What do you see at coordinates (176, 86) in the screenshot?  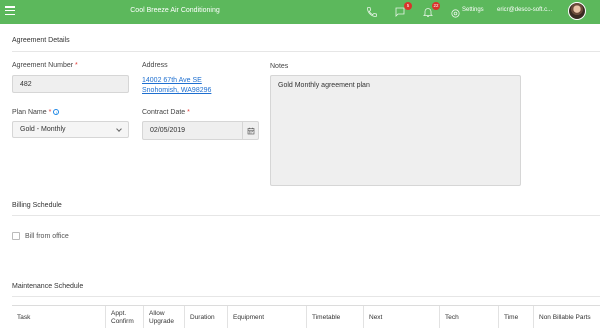 I see `address-link: 14002 67th Ave SE Snohomish, WA98296` at bounding box center [176, 86].